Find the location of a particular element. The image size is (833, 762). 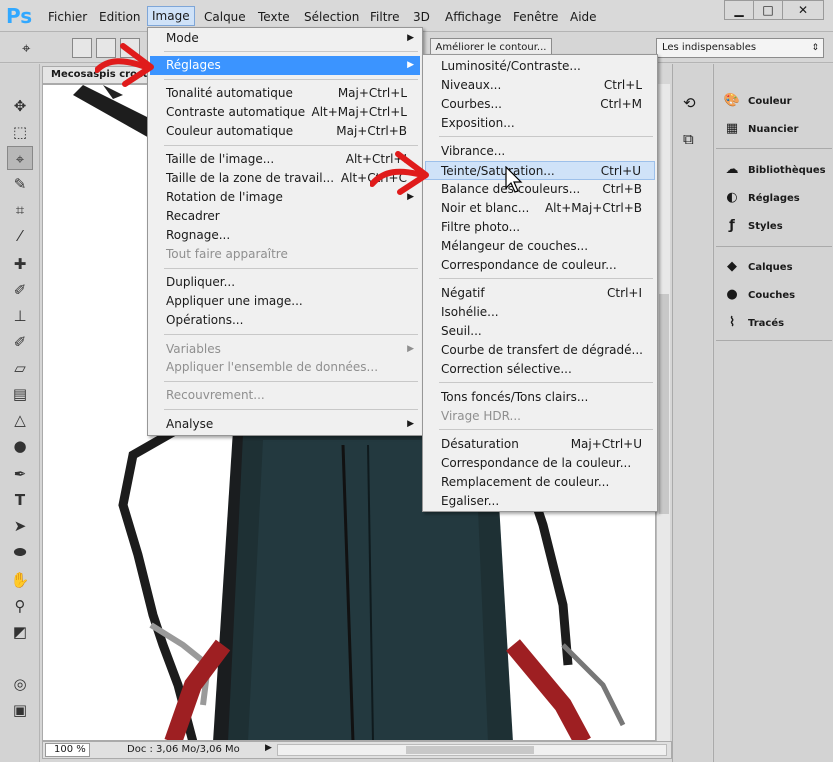

panel-styles: ƒ Styles is located at coordinates (752, 226).